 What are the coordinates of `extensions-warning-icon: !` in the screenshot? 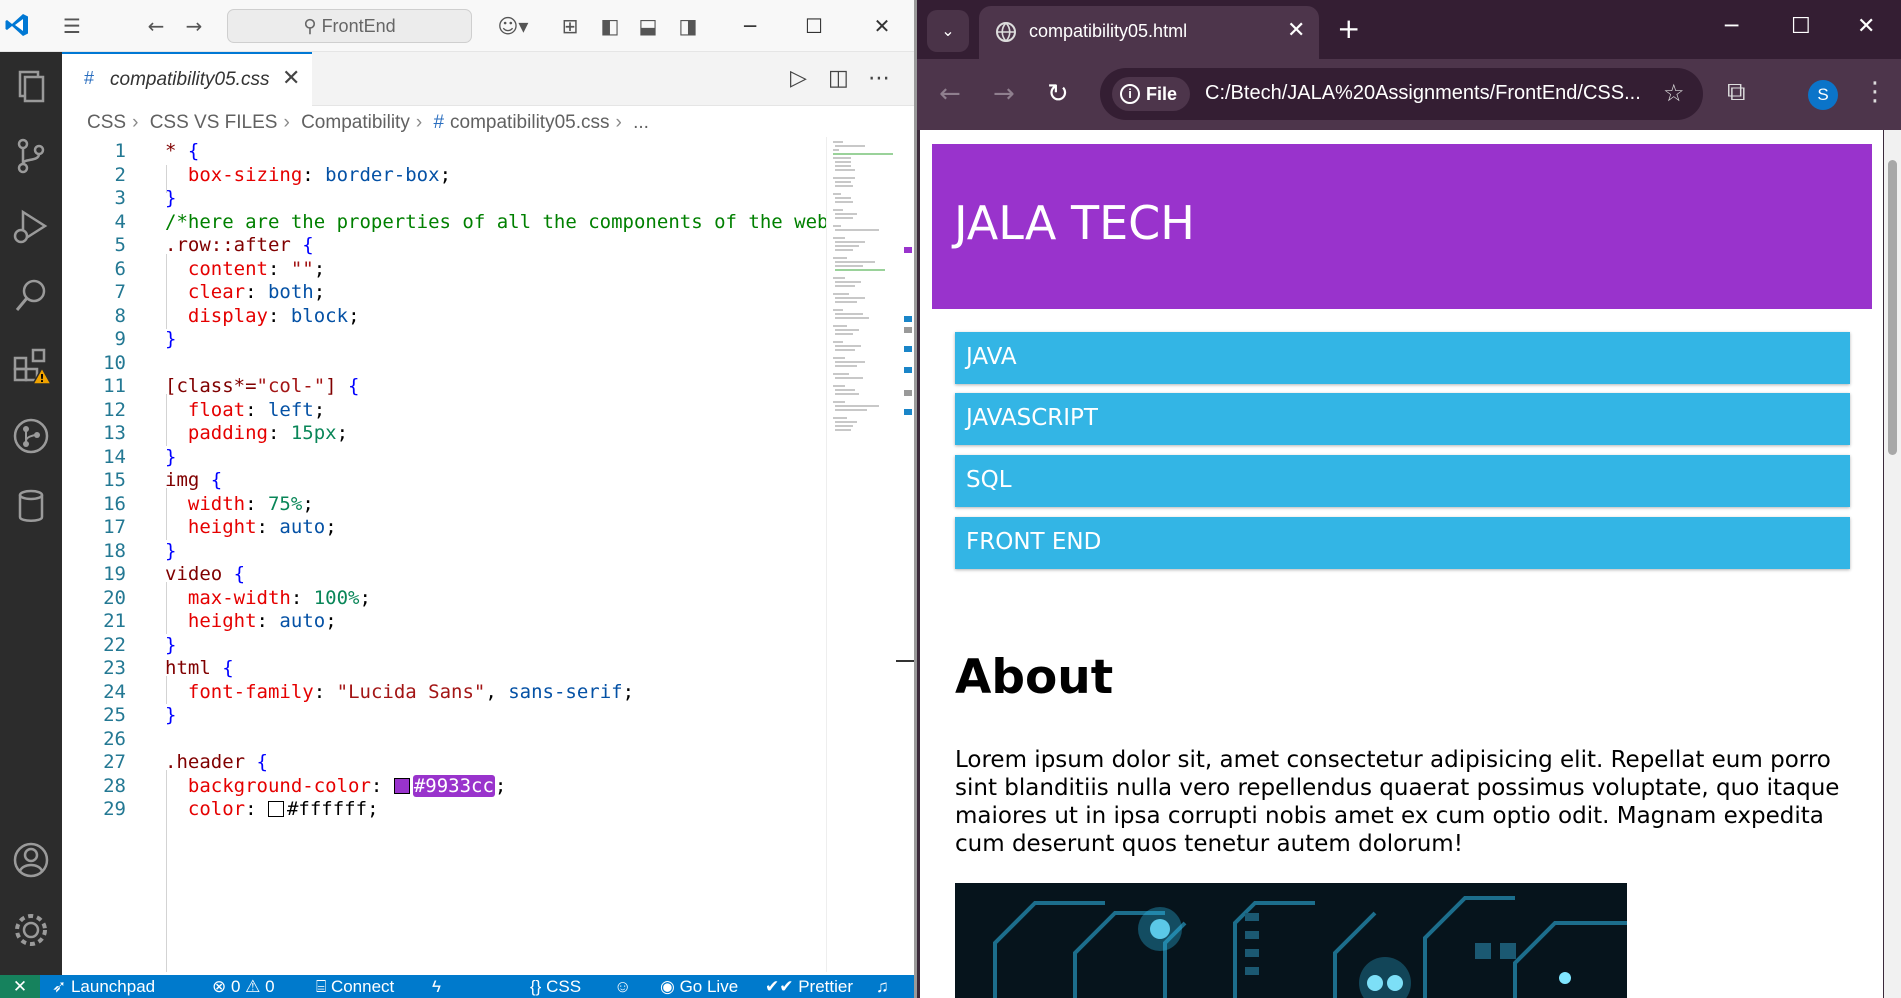 It's located at (31, 366).